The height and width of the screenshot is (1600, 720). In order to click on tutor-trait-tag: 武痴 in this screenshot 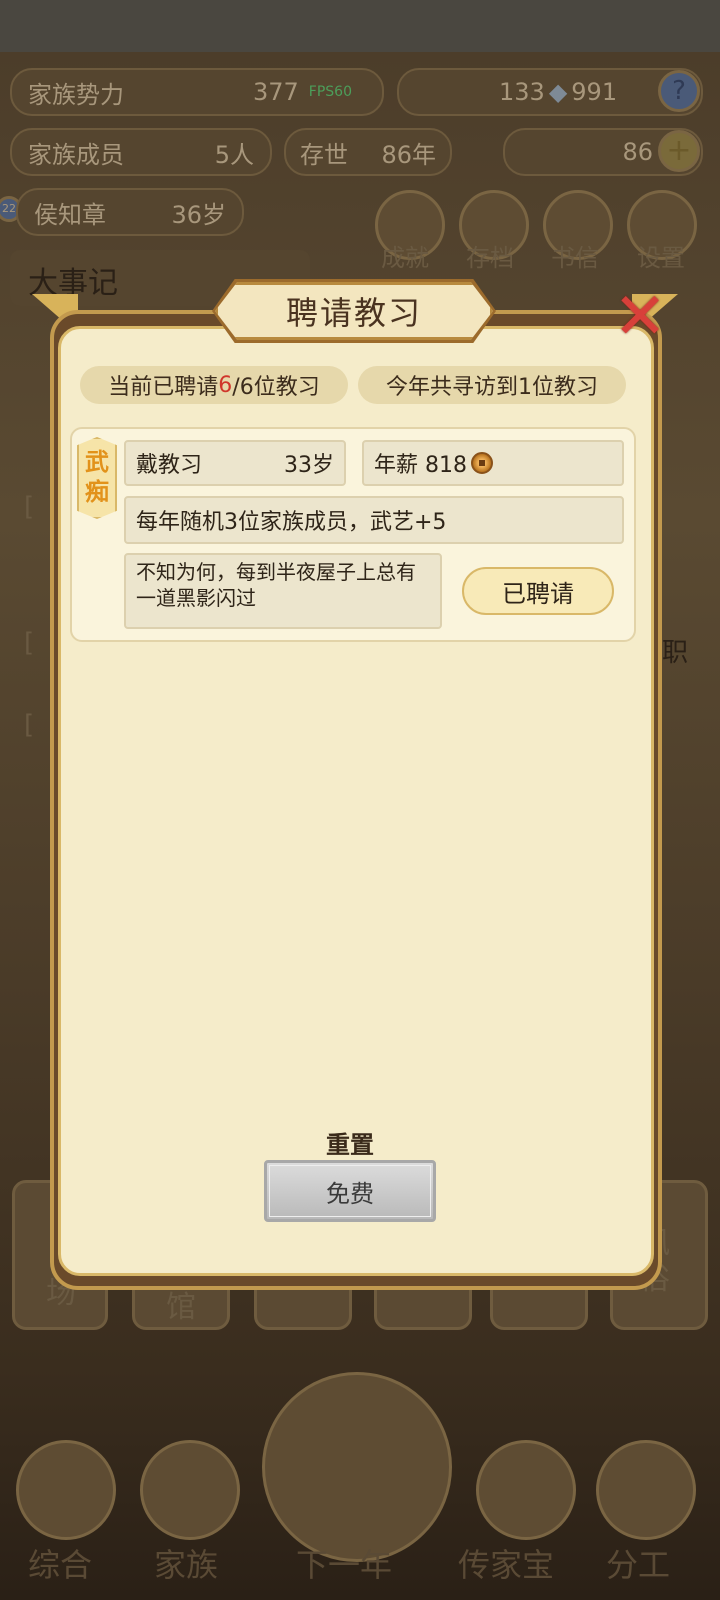, I will do `click(97, 478)`.